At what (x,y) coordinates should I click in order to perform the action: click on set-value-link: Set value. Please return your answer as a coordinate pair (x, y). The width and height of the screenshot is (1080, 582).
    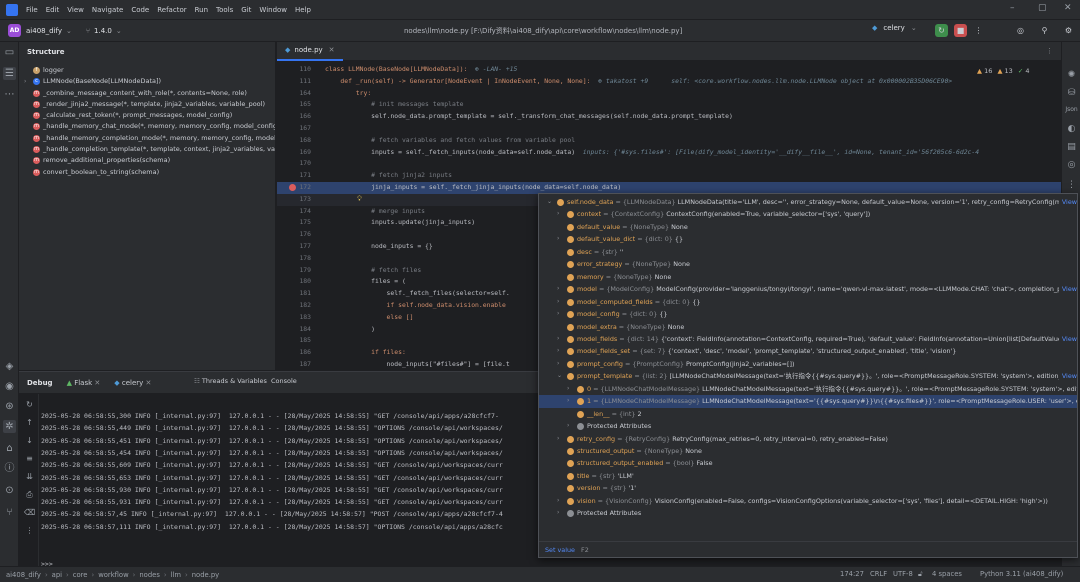
    Looking at the image, I should click on (560, 550).